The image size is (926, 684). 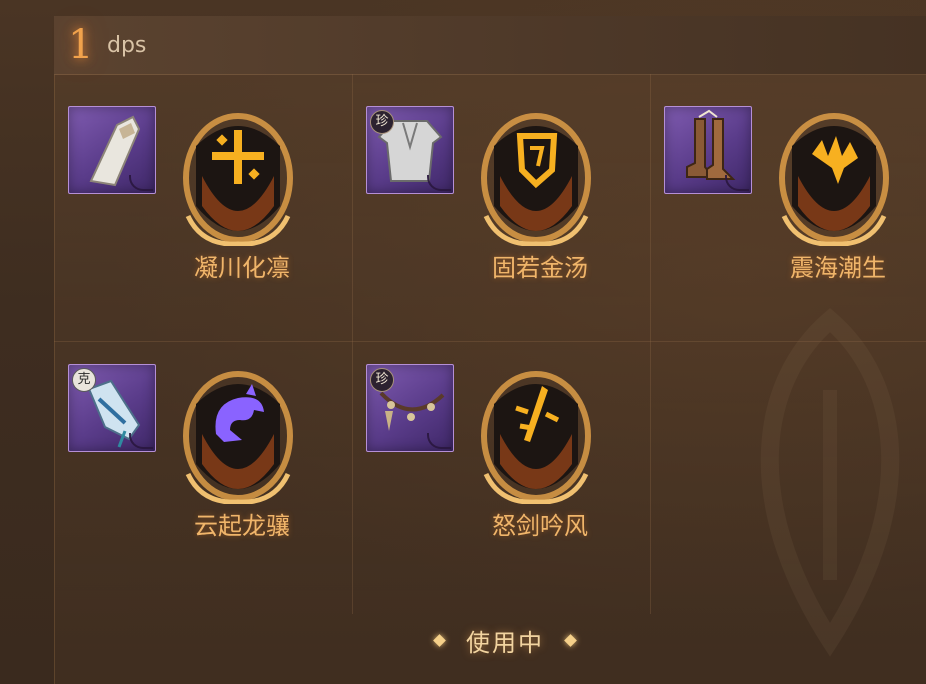 I want to click on in-use-status: 使用中, so click(x=505, y=640).